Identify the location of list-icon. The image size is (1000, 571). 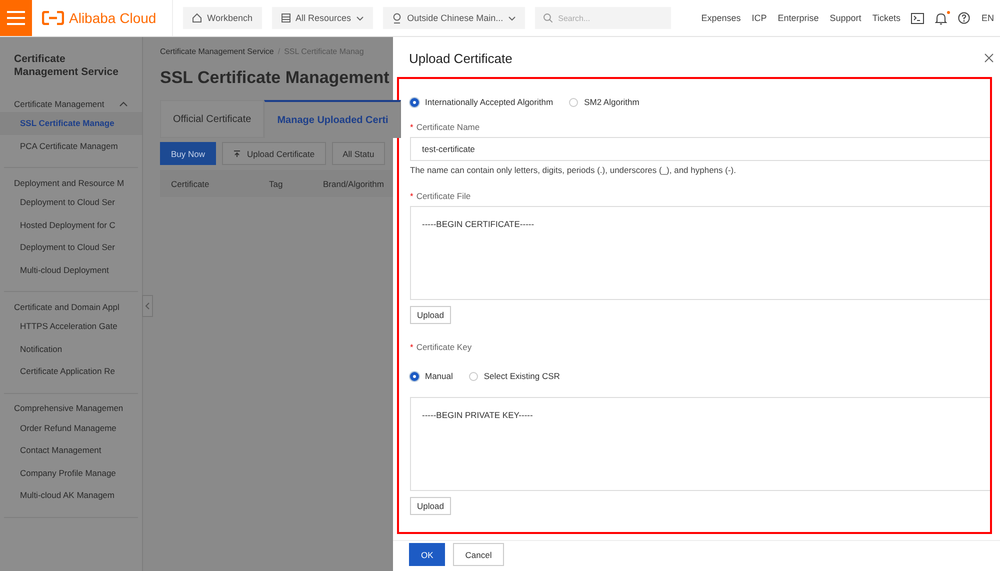
(285, 18).